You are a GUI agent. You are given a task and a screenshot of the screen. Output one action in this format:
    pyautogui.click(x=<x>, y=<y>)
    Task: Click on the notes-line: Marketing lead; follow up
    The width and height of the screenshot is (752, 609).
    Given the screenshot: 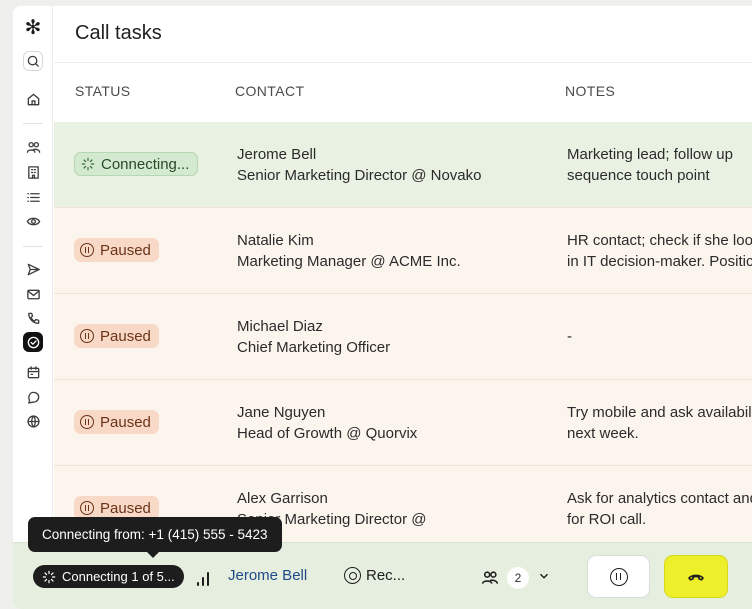 What is the action you would take?
    pyautogui.click(x=650, y=154)
    